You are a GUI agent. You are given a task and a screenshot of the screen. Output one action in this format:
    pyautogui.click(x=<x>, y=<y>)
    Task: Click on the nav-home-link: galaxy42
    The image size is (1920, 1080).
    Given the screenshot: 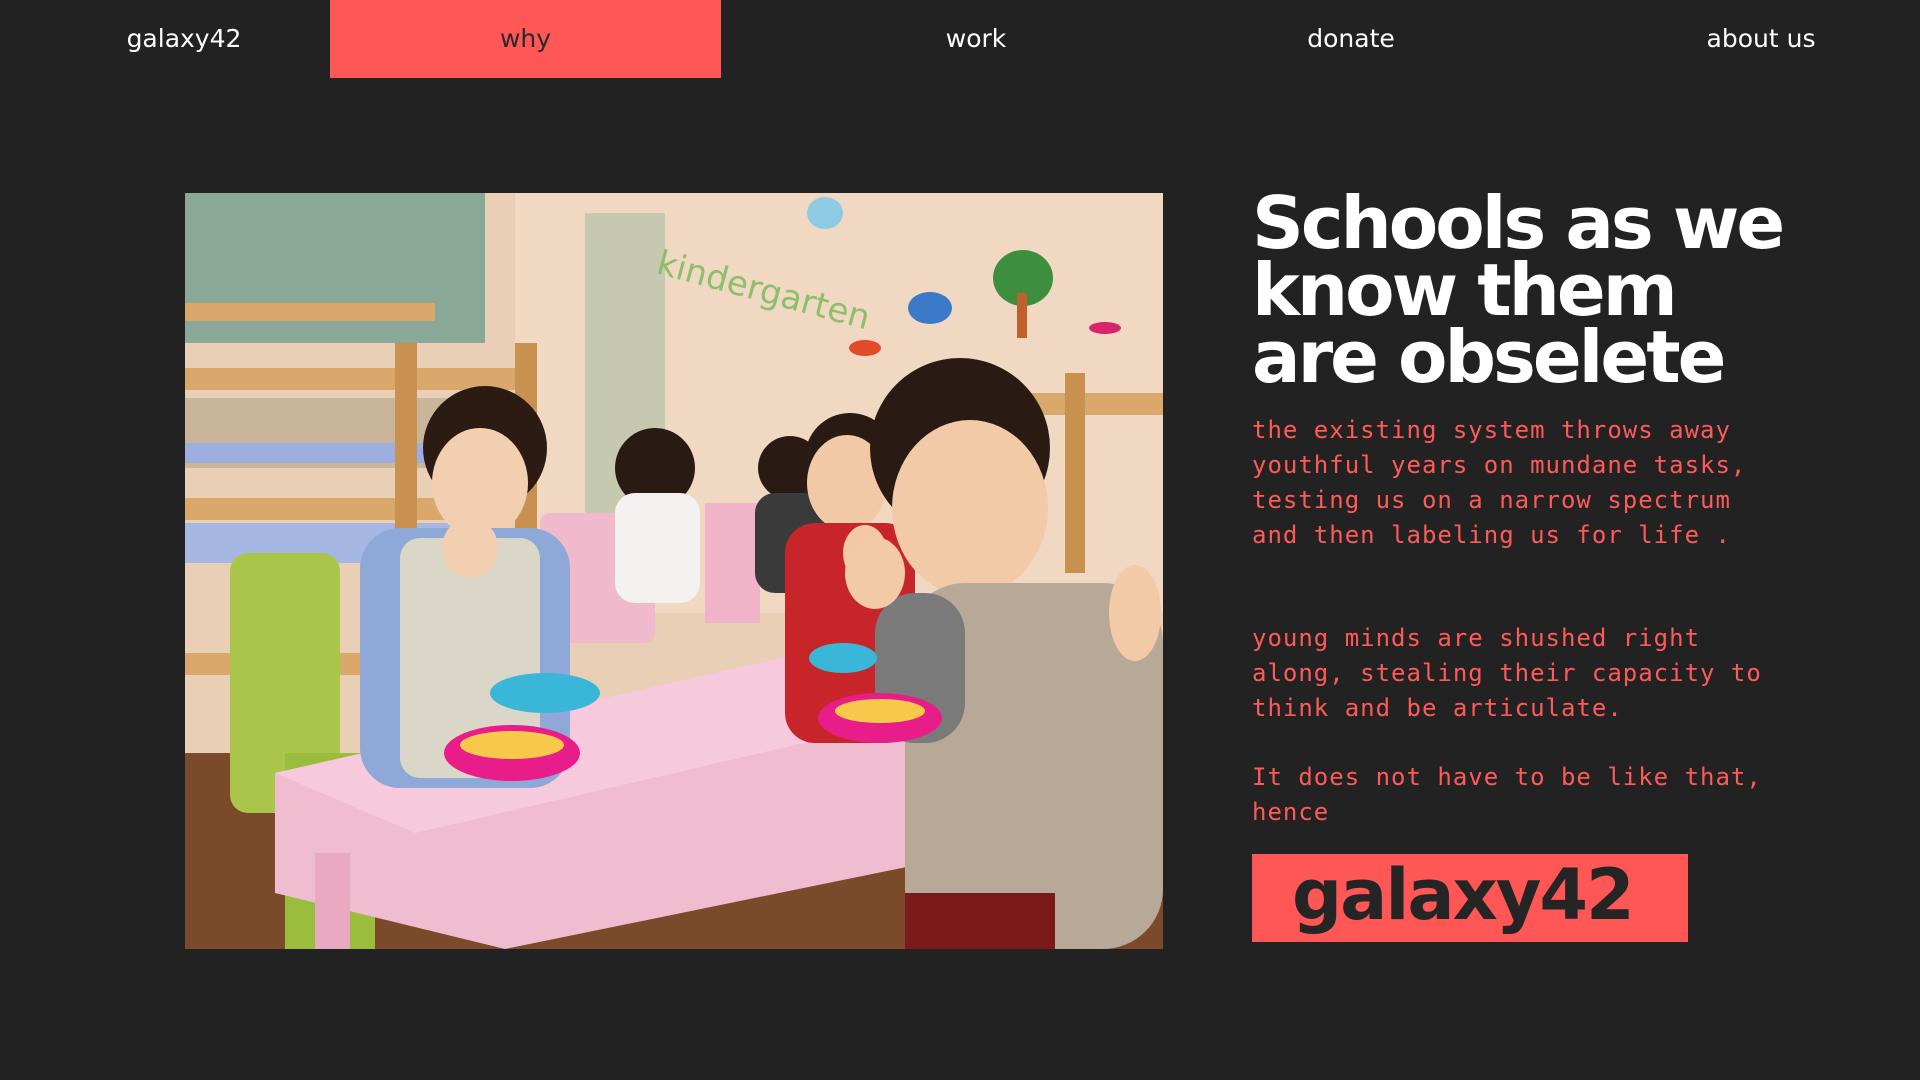 What is the action you would take?
    pyautogui.click(x=184, y=39)
    